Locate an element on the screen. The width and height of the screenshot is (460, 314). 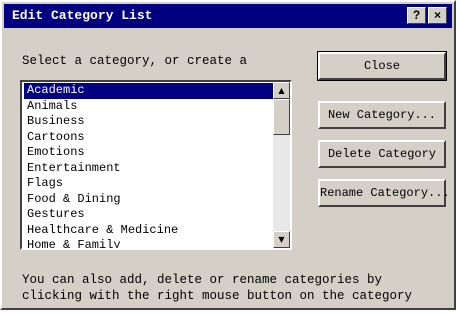
title-bar: Edit Category List ? × is located at coordinates (228, 16).